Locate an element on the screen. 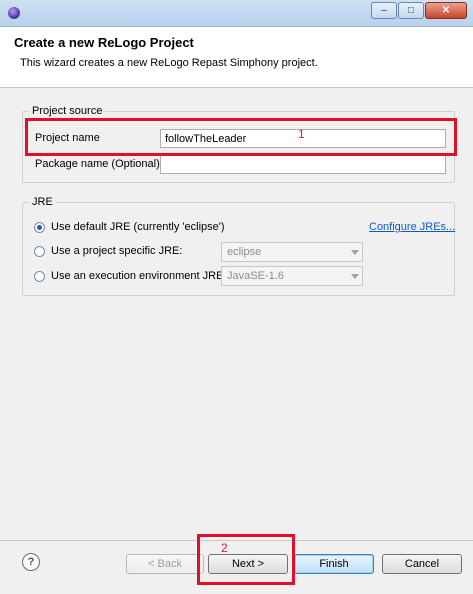  radio-project-specific-jre-button is located at coordinates (39, 251).